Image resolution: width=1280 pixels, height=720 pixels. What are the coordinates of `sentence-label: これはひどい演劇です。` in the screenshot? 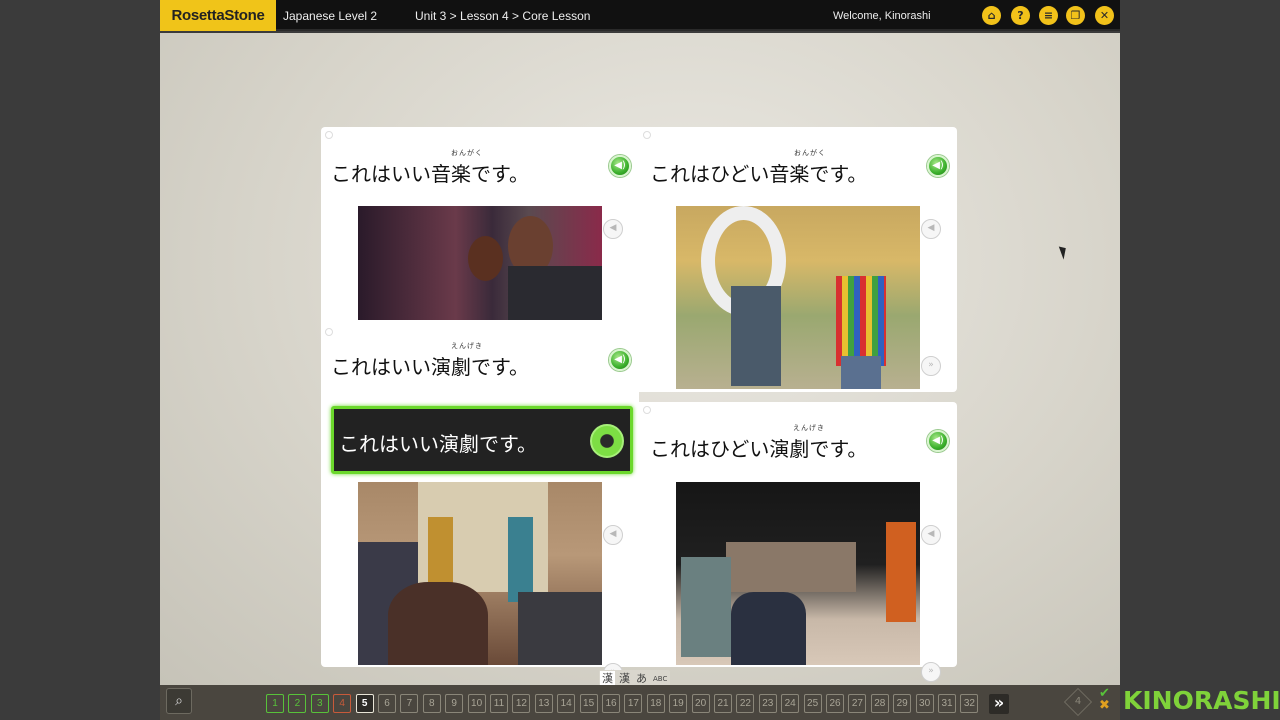 It's located at (759, 449).